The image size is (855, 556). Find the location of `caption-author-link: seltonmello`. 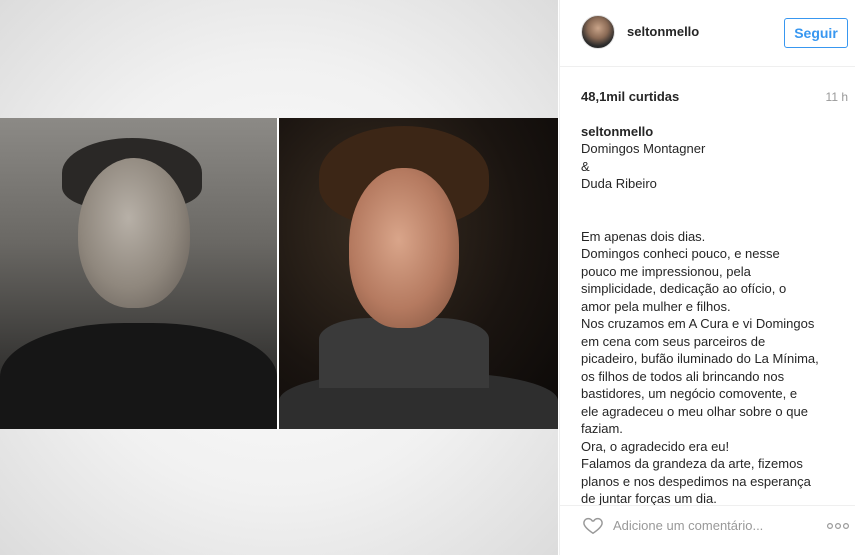

caption-author-link: seltonmello is located at coordinates (617, 131).